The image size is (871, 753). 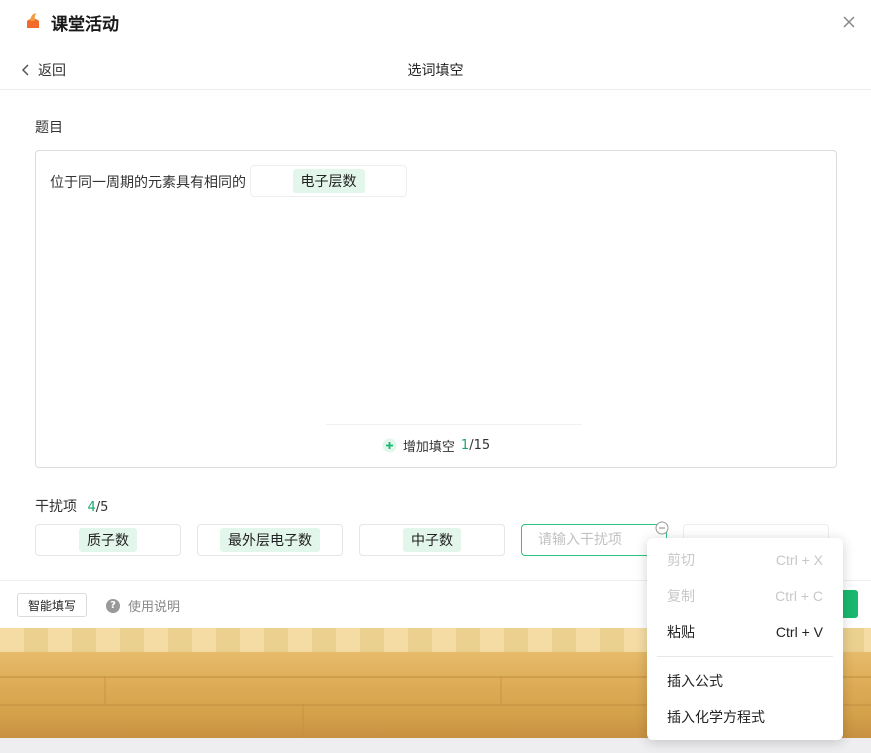 What do you see at coordinates (98, 507) in the screenshot?
I see `distractor-count: 4/5` at bounding box center [98, 507].